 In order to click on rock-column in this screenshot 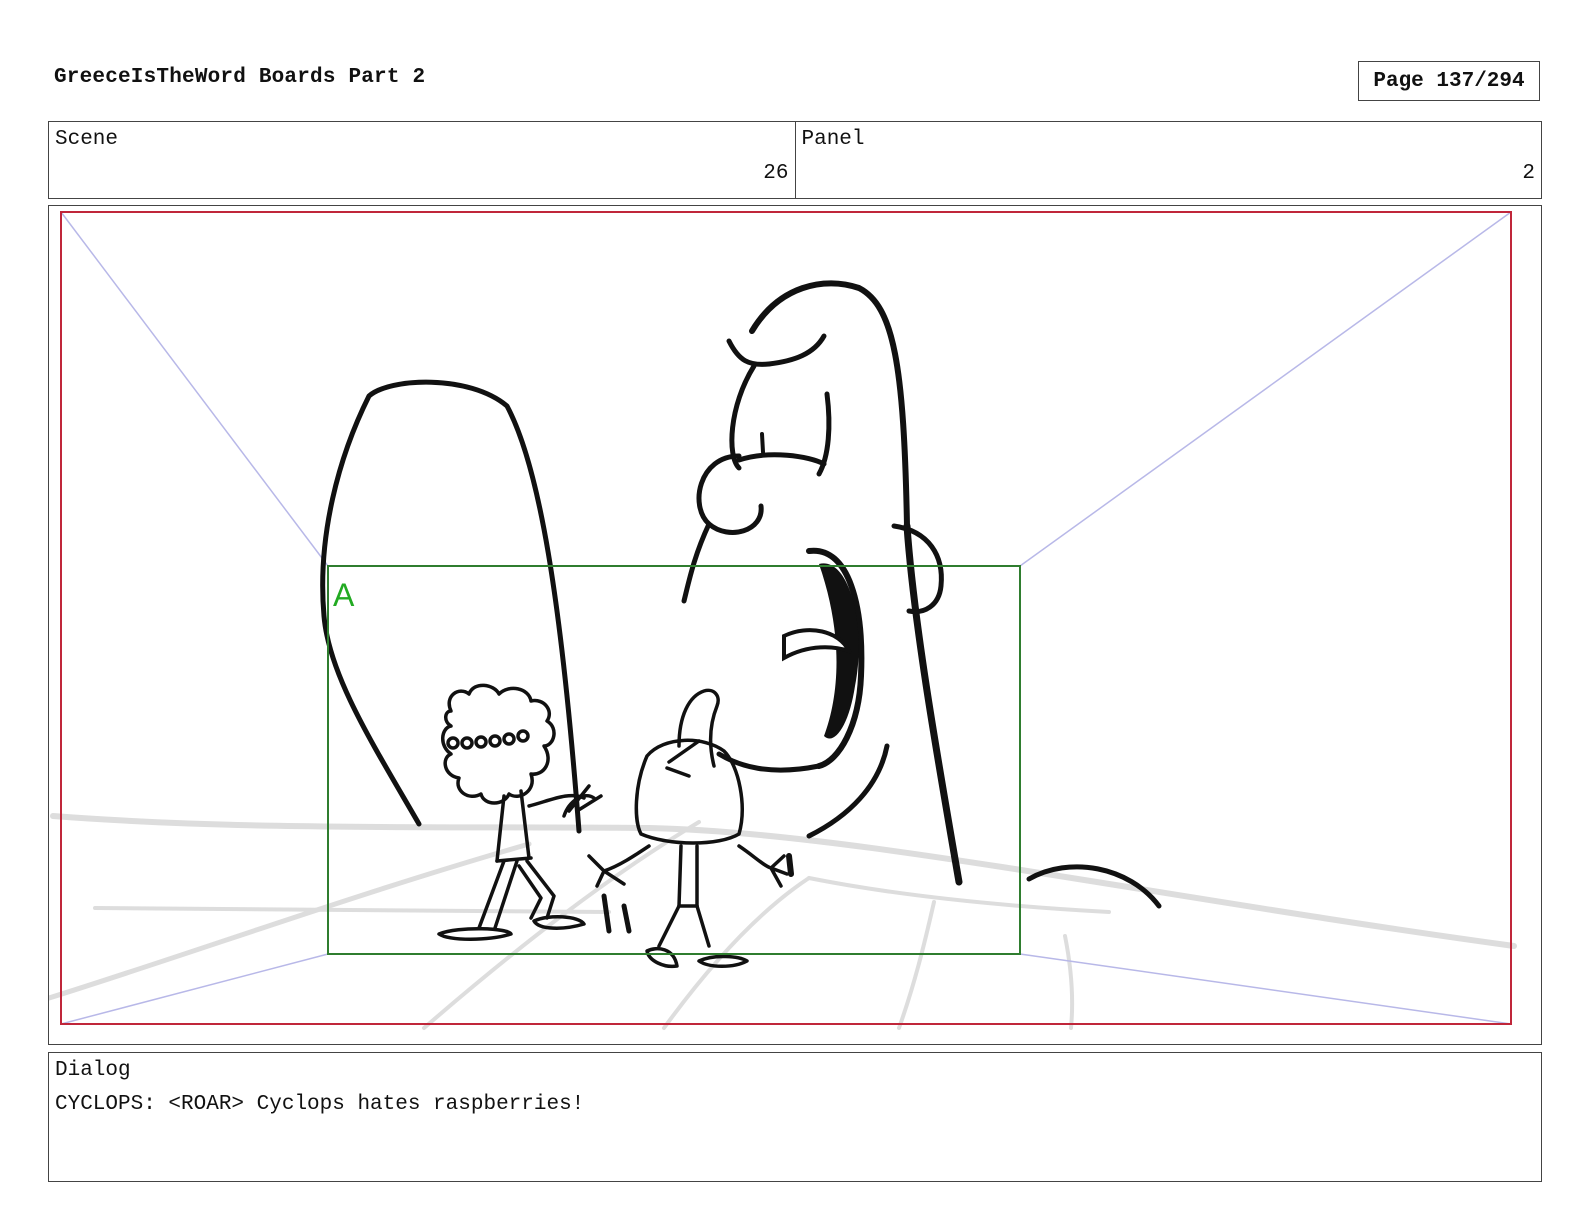, I will do `click(451, 606)`.